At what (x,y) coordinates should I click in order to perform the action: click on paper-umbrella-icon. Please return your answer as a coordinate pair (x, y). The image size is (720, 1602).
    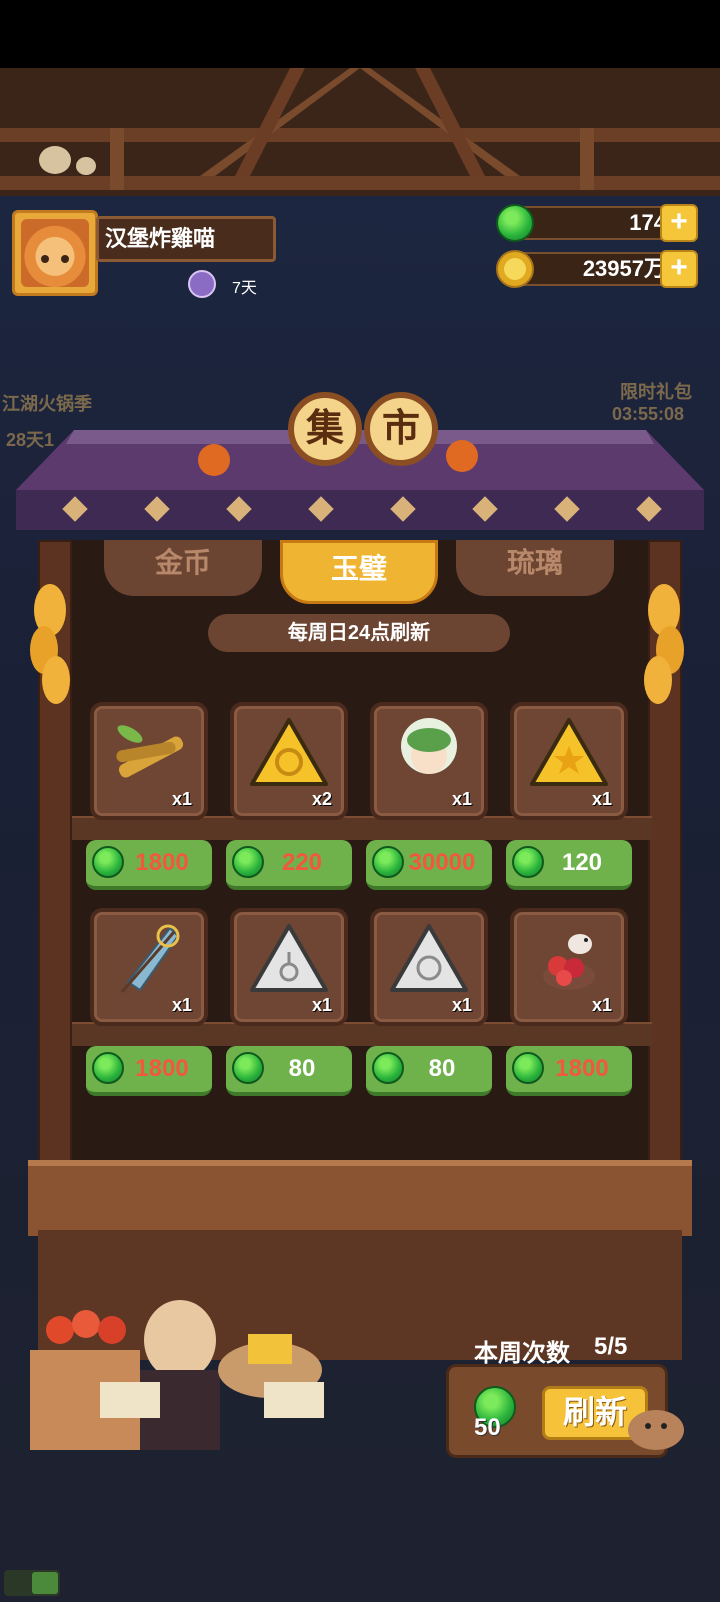
    Looking at the image, I should click on (150, 958).